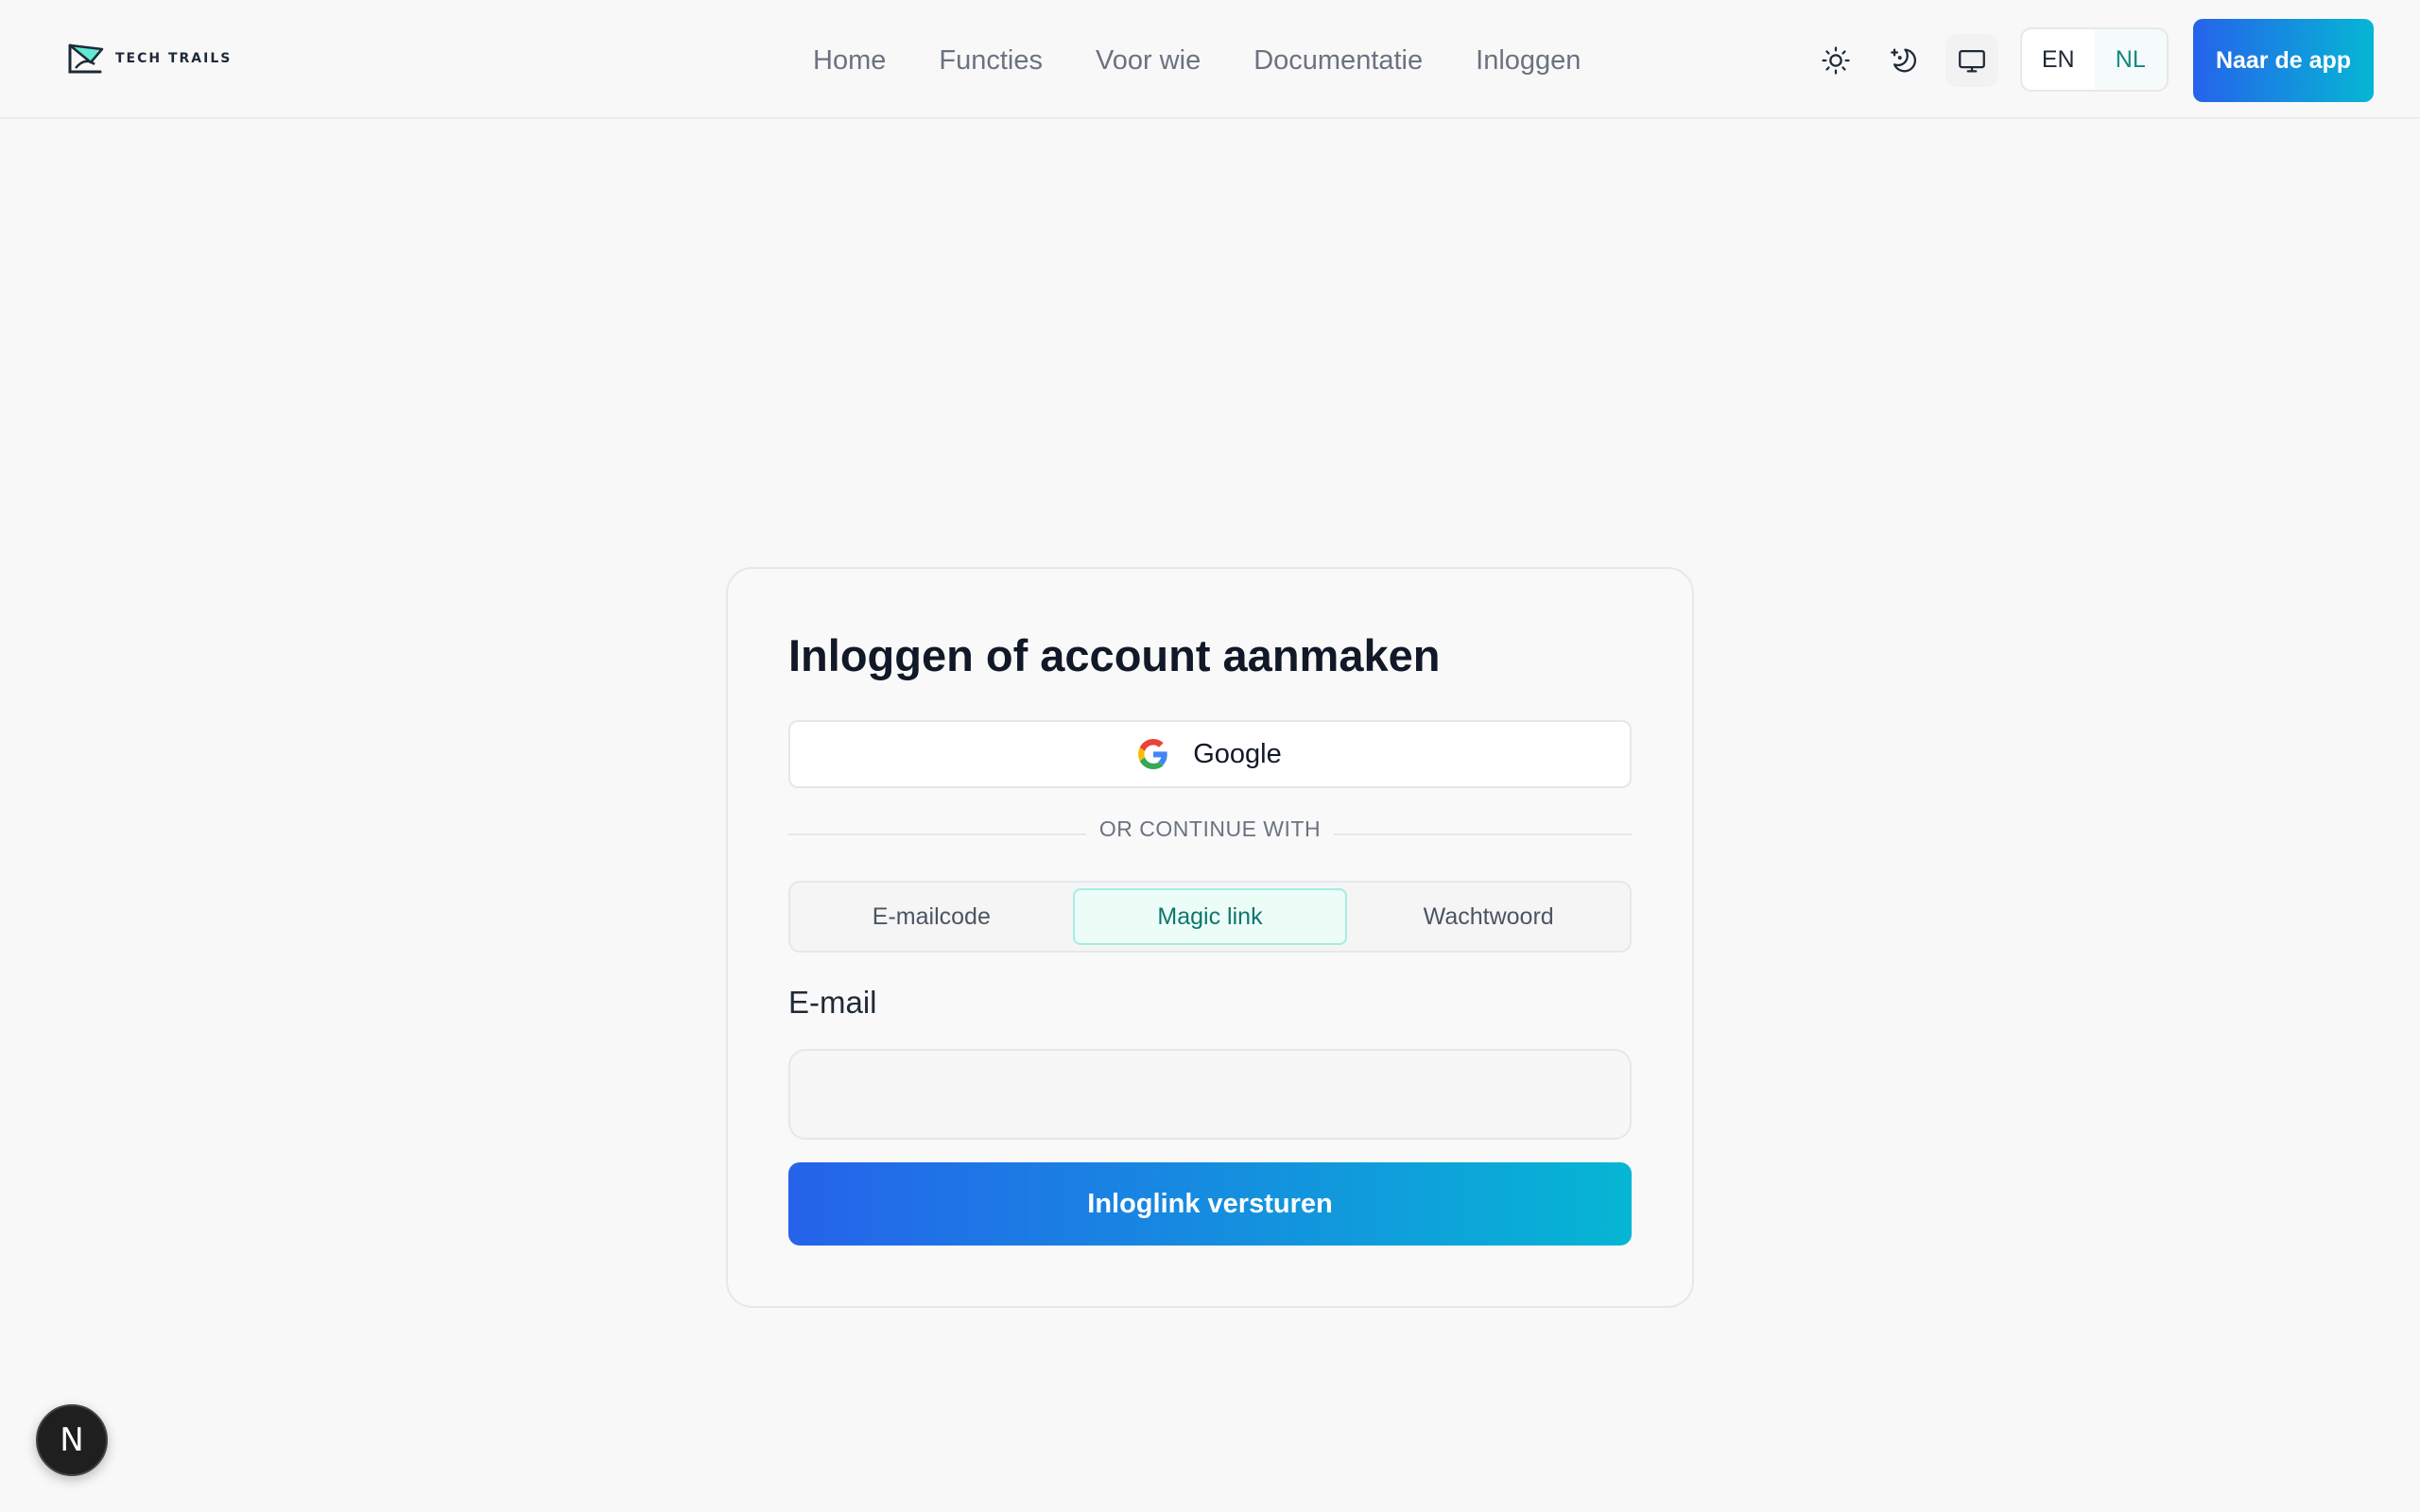  Describe the element at coordinates (2131, 59) in the screenshot. I see `lang-nl-button: NL` at that location.